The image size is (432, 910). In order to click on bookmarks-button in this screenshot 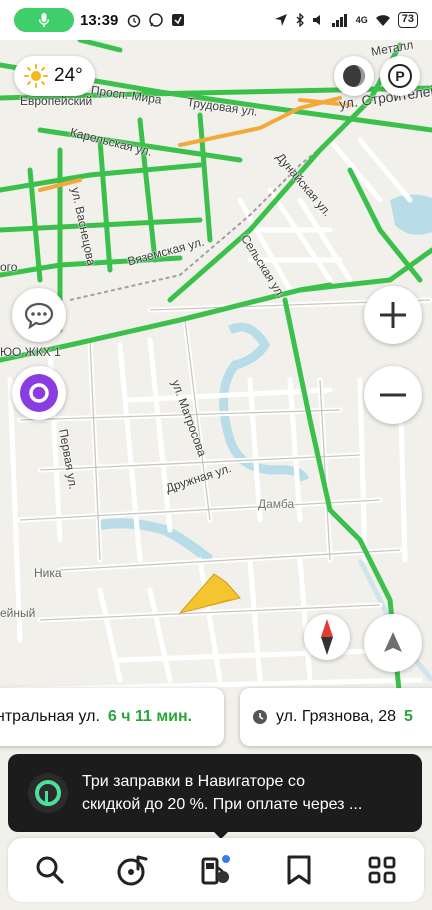, I will do `click(299, 870)`.